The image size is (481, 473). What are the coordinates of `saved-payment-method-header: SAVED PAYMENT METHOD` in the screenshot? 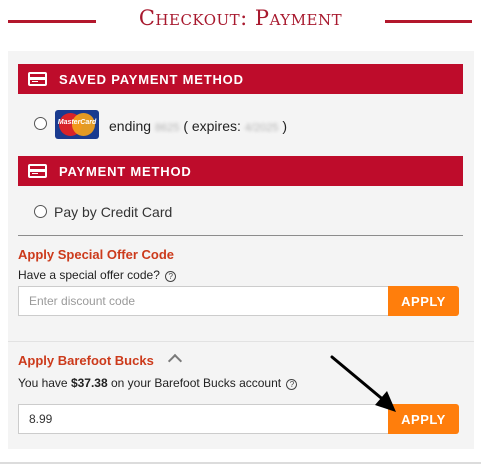 It's located at (240, 79).